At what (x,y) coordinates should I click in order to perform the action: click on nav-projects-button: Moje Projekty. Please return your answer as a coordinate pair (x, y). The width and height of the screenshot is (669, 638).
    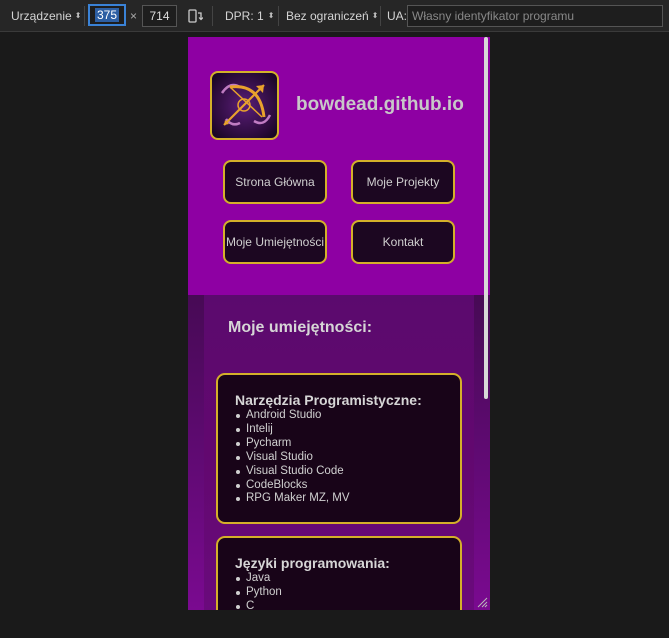
    Looking at the image, I should click on (403, 182).